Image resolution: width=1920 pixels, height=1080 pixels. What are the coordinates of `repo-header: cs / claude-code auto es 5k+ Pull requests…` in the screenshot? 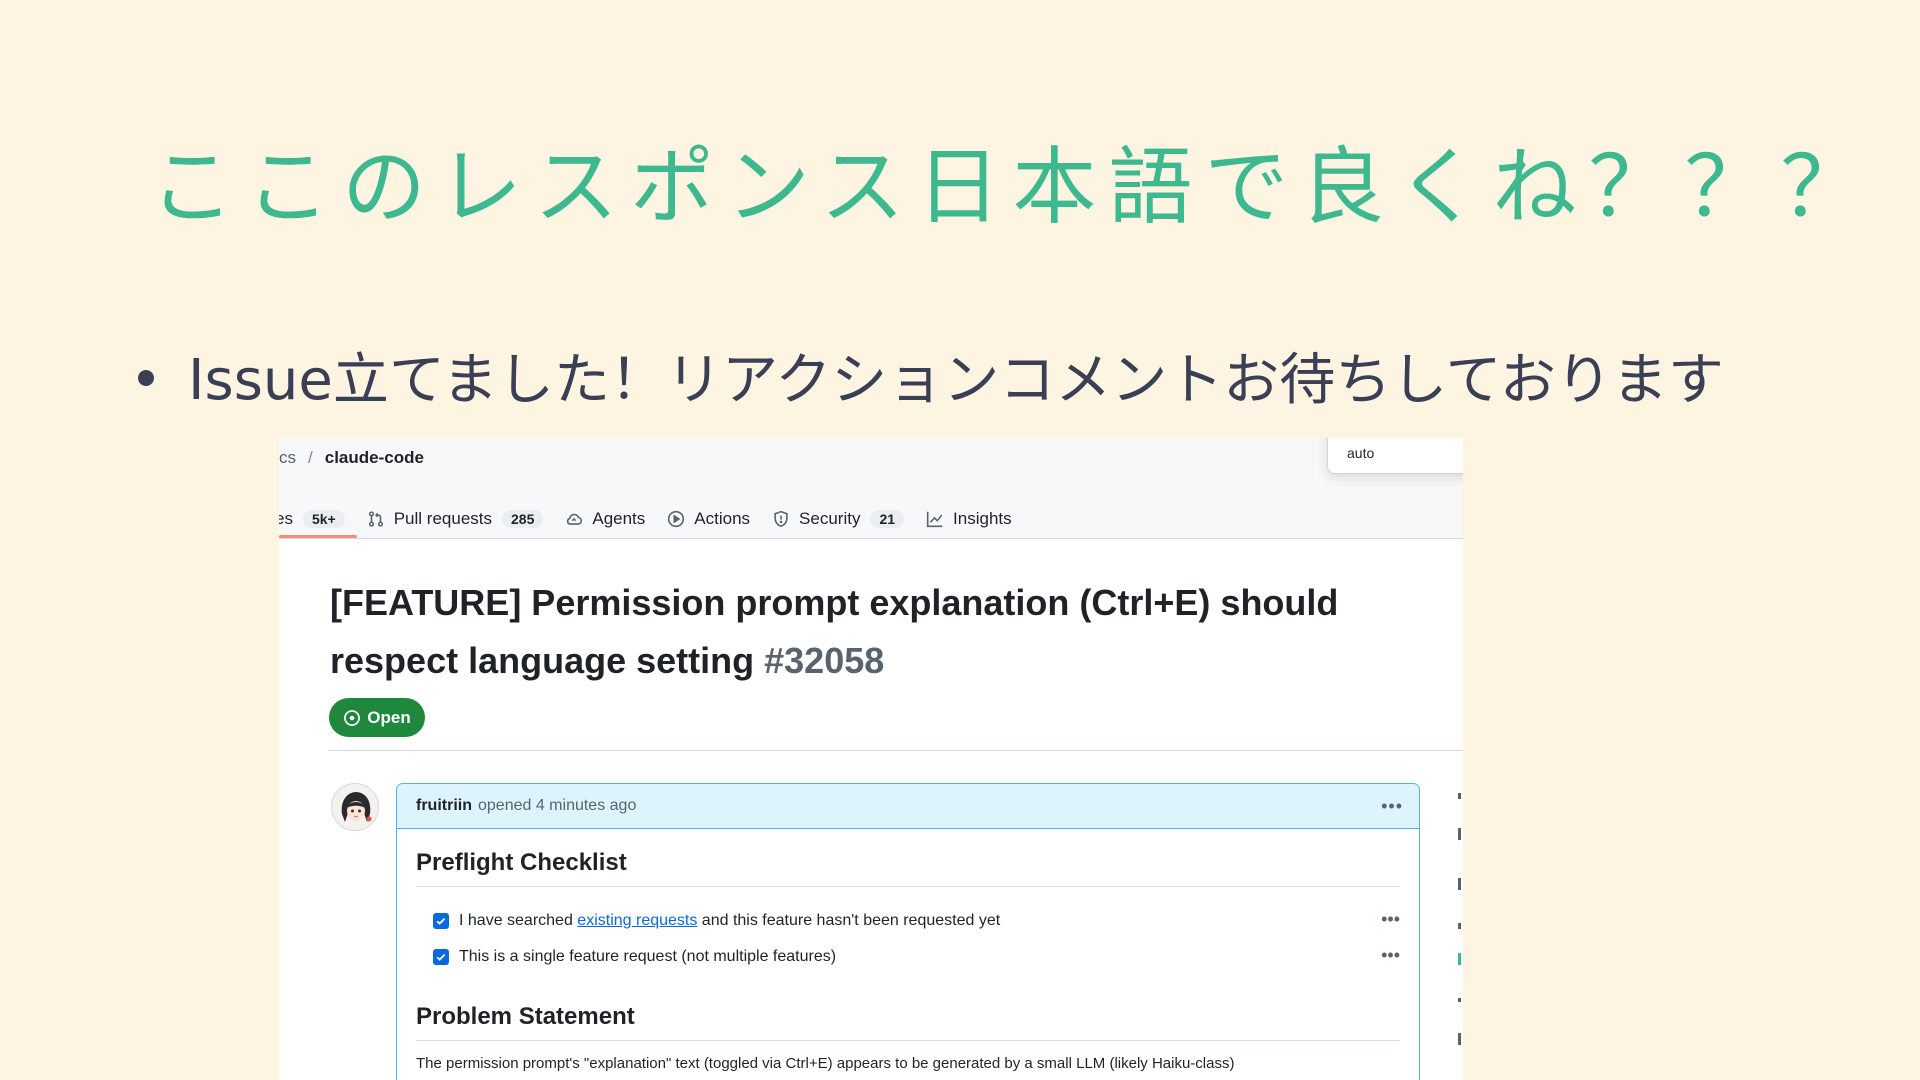 It's located at (871, 488).